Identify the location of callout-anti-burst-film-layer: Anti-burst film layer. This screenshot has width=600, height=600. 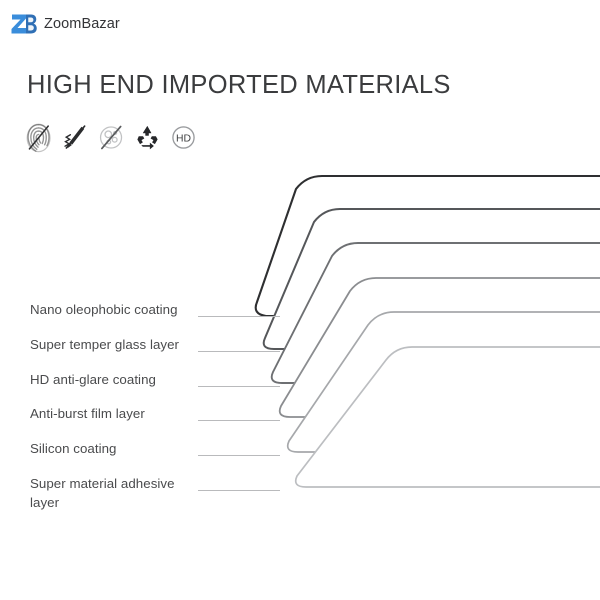
(155, 413).